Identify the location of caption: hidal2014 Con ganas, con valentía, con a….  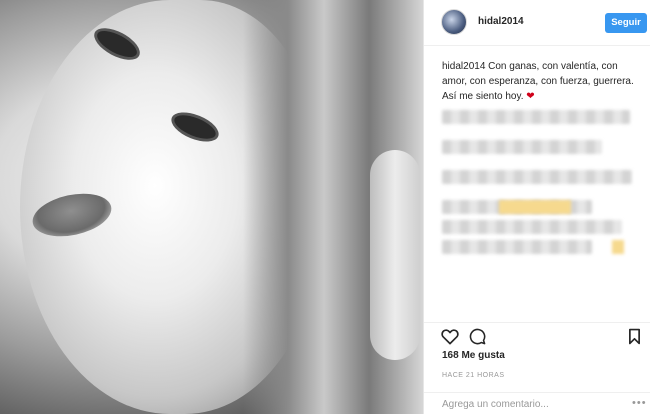
(542, 81).